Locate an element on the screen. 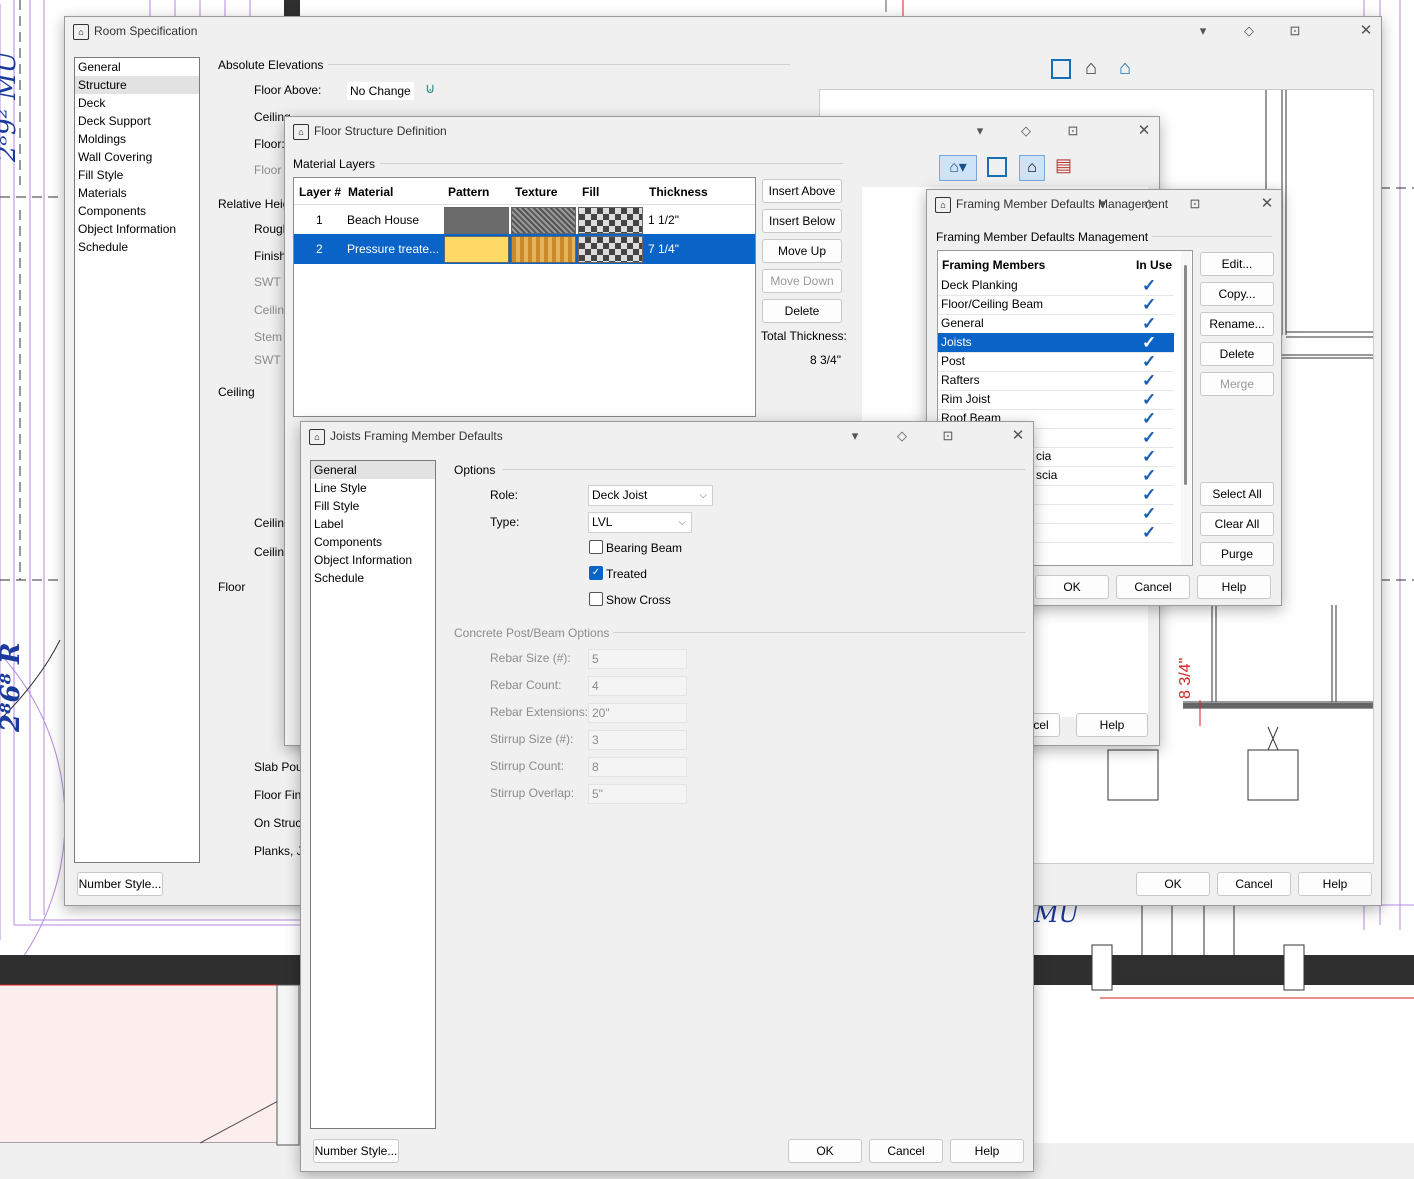  rebar-extensions-field: 20" is located at coordinates (637, 713).